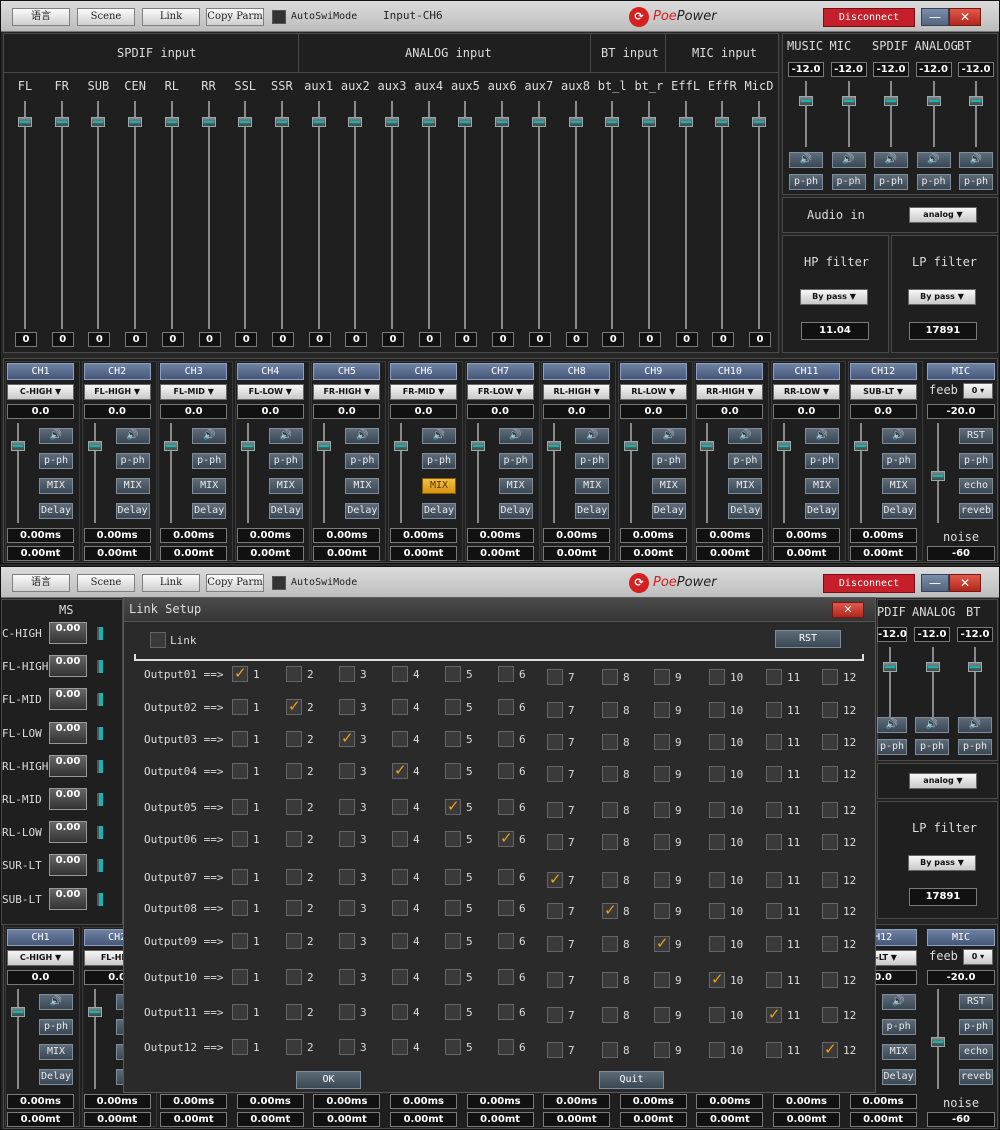 Image resolution: width=1000 pixels, height=1130 pixels. What do you see at coordinates (41, 17) in the screenshot?
I see `language-button: 语言` at bounding box center [41, 17].